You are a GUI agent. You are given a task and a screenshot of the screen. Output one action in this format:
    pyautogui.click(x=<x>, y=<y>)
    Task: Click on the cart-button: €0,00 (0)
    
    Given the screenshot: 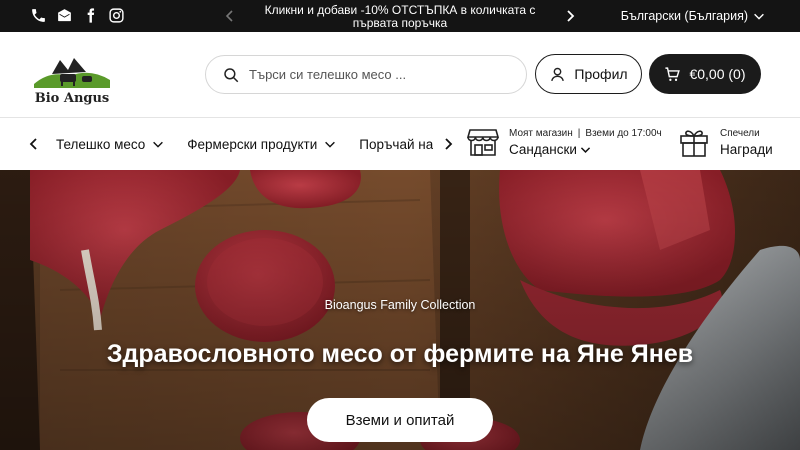 What is the action you would take?
    pyautogui.click(x=705, y=74)
    